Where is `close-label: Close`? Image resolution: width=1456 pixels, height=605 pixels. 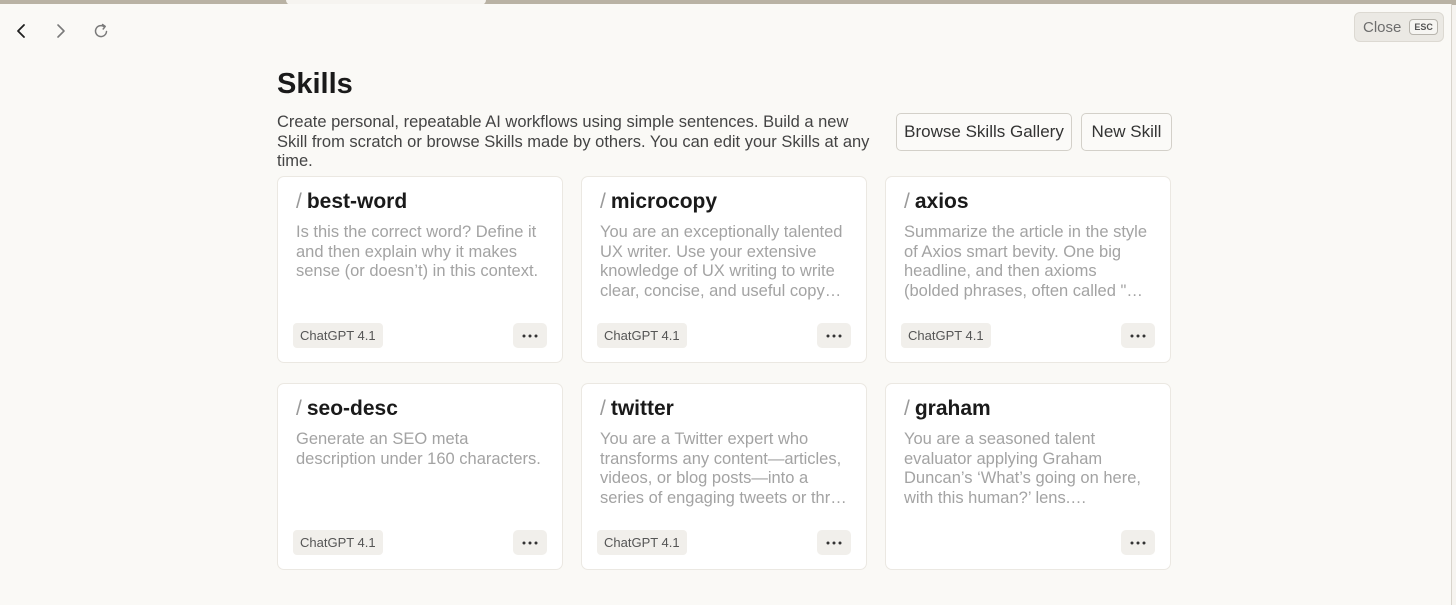 close-label: Close is located at coordinates (1382, 27).